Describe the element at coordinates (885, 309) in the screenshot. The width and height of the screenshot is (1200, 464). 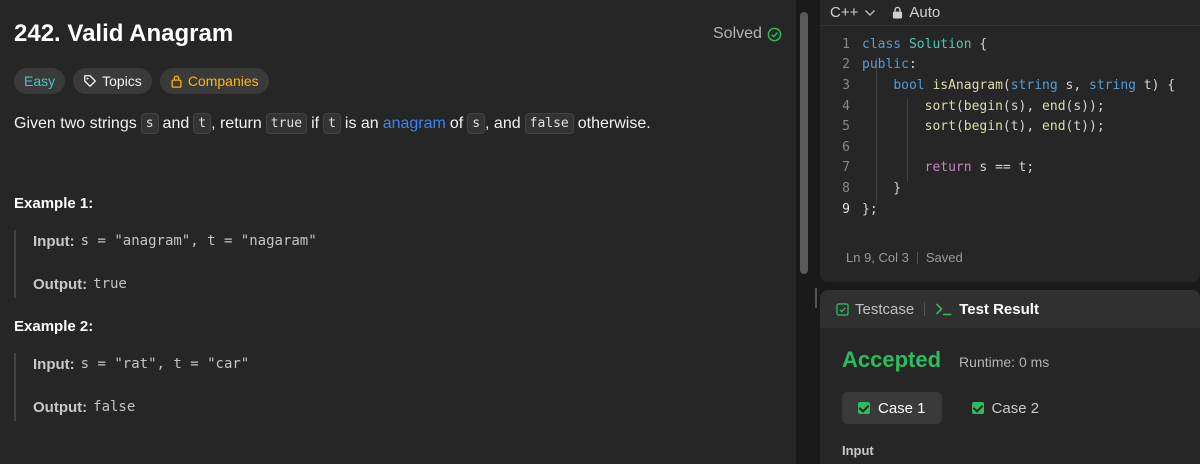
I see `tab-testcase-label: Testcase` at that location.